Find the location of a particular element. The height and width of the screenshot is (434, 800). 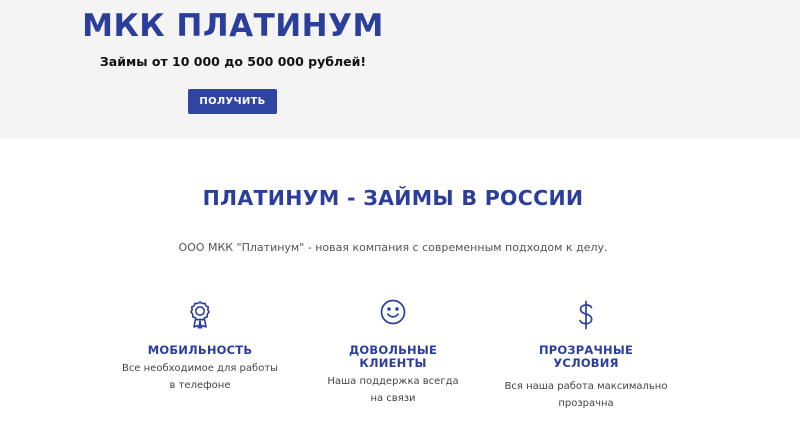

dollar-icon is located at coordinates (586, 315).